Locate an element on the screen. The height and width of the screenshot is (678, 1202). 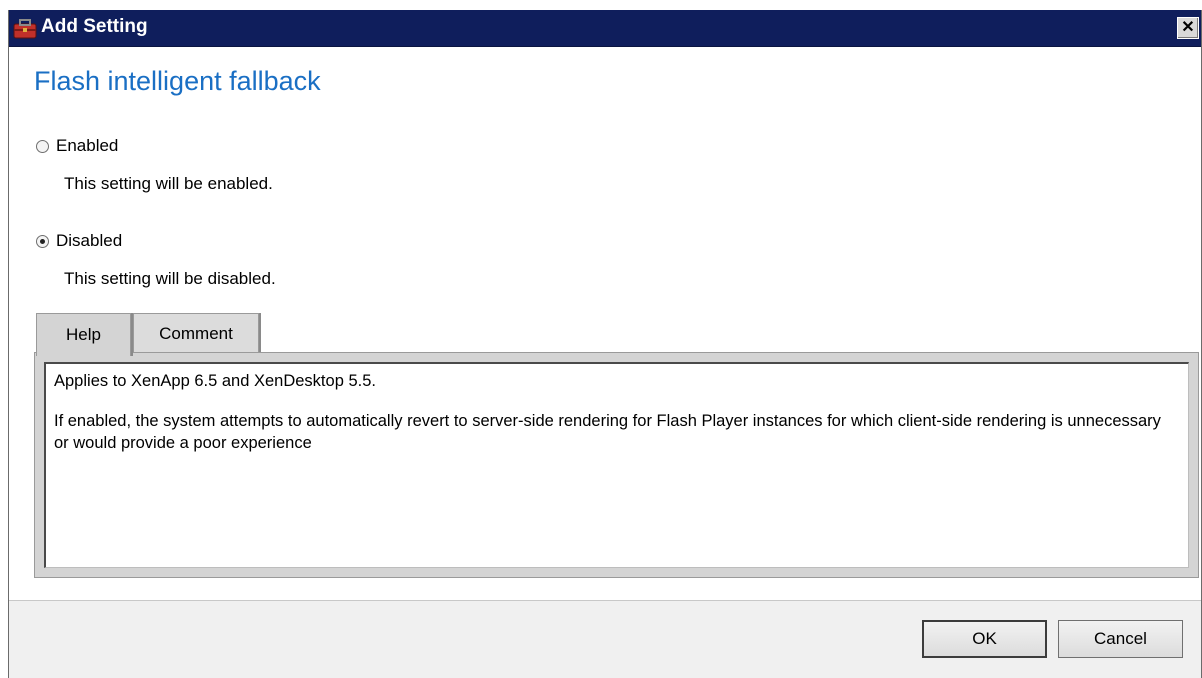
ok-button: OK is located at coordinates (984, 639).